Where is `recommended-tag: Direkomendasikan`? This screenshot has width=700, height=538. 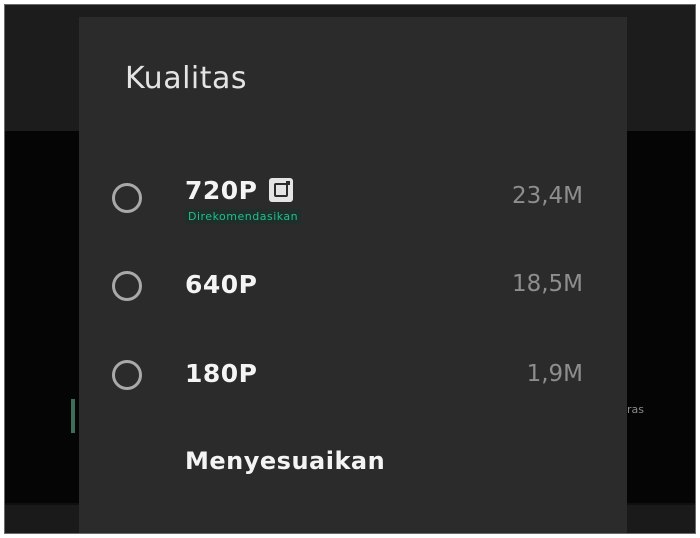
recommended-tag: Direkomendasikan is located at coordinates (243, 216).